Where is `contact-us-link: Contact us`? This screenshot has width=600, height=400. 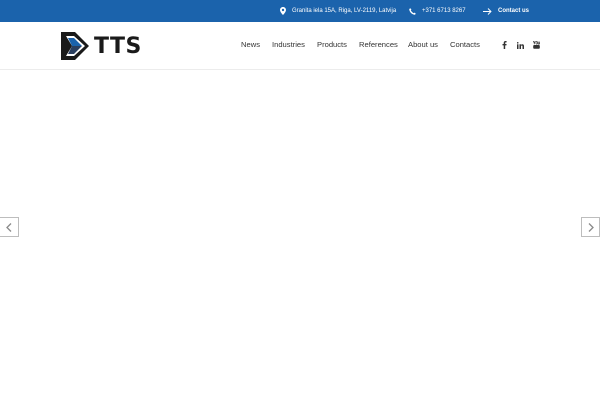
contact-us-link: Contact us is located at coordinates (506, 11).